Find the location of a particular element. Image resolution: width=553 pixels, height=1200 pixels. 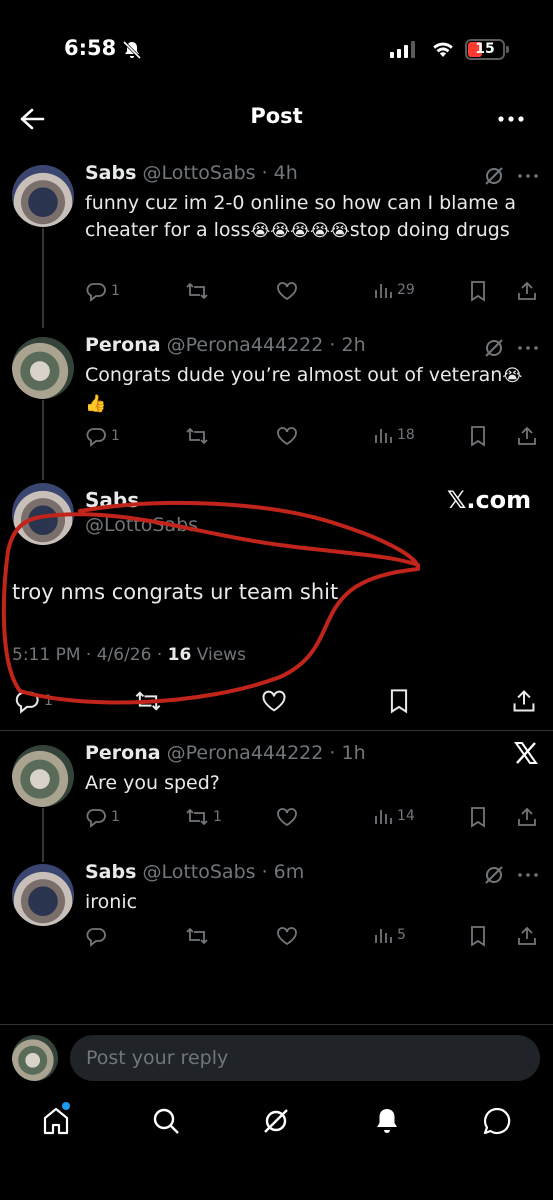

post-time: 4h is located at coordinates (285, 173).